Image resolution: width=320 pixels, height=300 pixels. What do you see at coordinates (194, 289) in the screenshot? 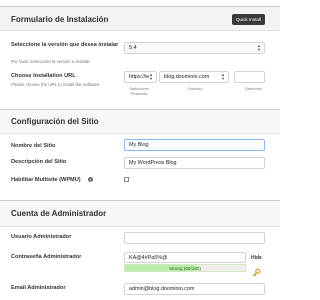
I see `admin-email-input: admin@blog.doominio.com` at bounding box center [194, 289].